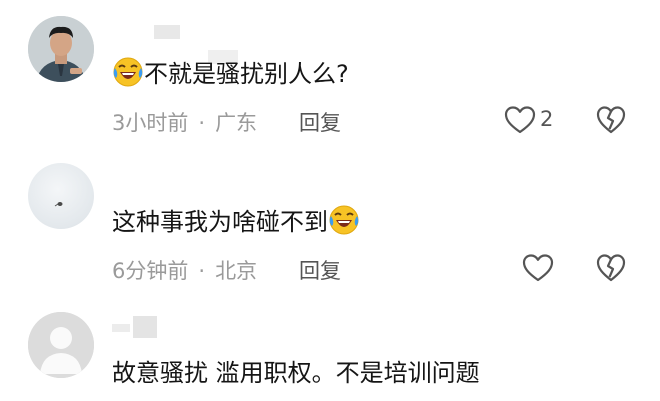 The height and width of the screenshot is (401, 660). Describe the element at coordinates (150, 123) in the screenshot. I see `comment-time: 3小时前` at that location.